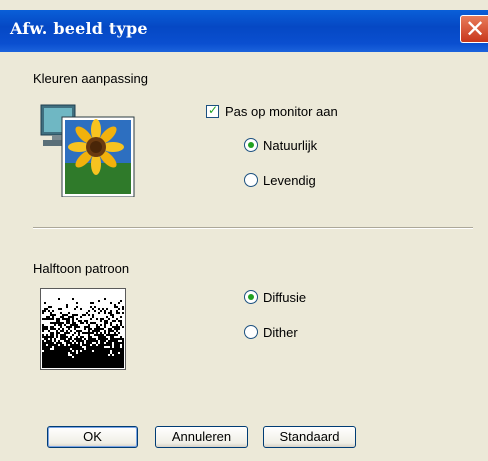 This screenshot has width=488, height=461. What do you see at coordinates (251, 332) in the screenshot?
I see `radio-dither` at bounding box center [251, 332].